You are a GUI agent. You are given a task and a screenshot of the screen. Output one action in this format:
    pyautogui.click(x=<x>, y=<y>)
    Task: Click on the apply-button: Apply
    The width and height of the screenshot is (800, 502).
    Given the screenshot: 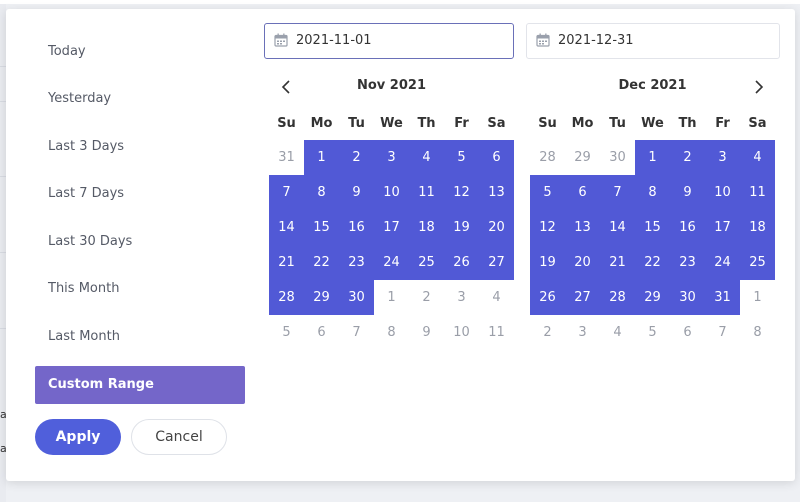 What is the action you would take?
    pyautogui.click(x=78, y=437)
    